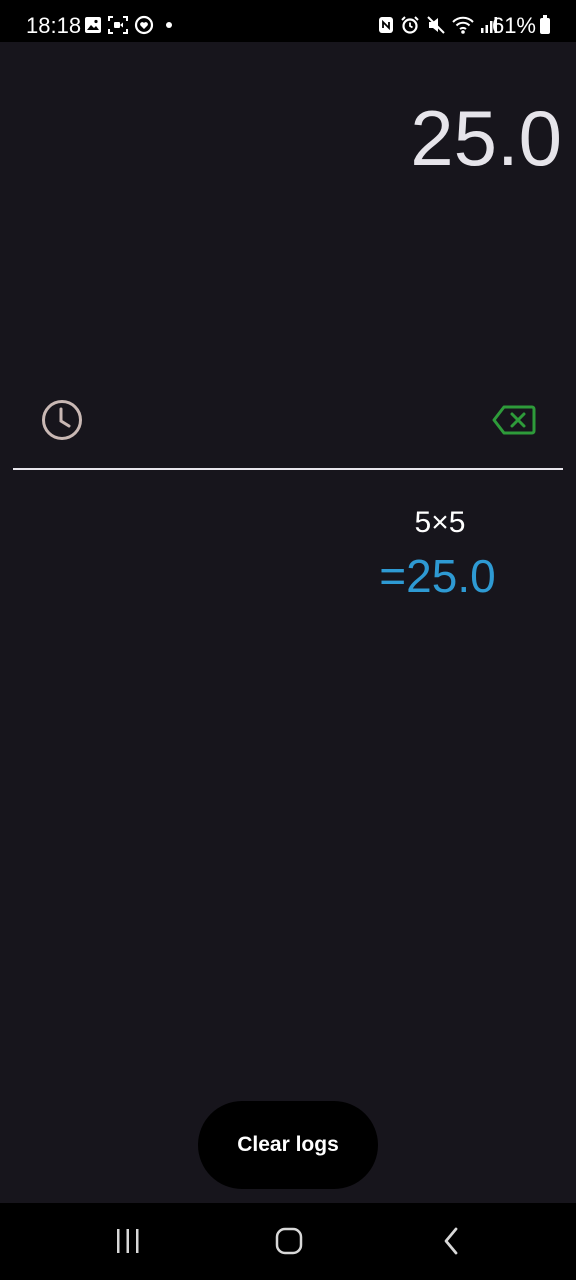 This screenshot has height=1280, width=576. Describe the element at coordinates (437, 576) in the screenshot. I see `log-result: =25.0` at that location.